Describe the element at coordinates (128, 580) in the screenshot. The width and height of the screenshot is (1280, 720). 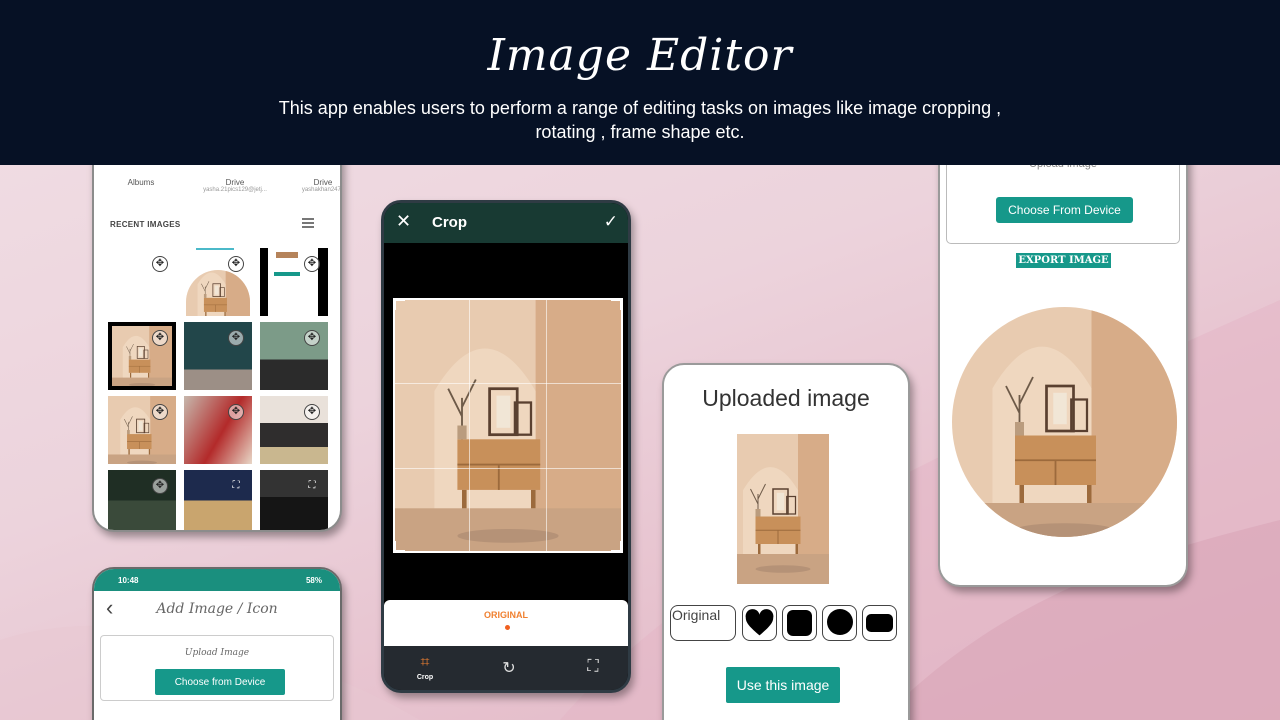
I see `status-time: 10:48` at that location.